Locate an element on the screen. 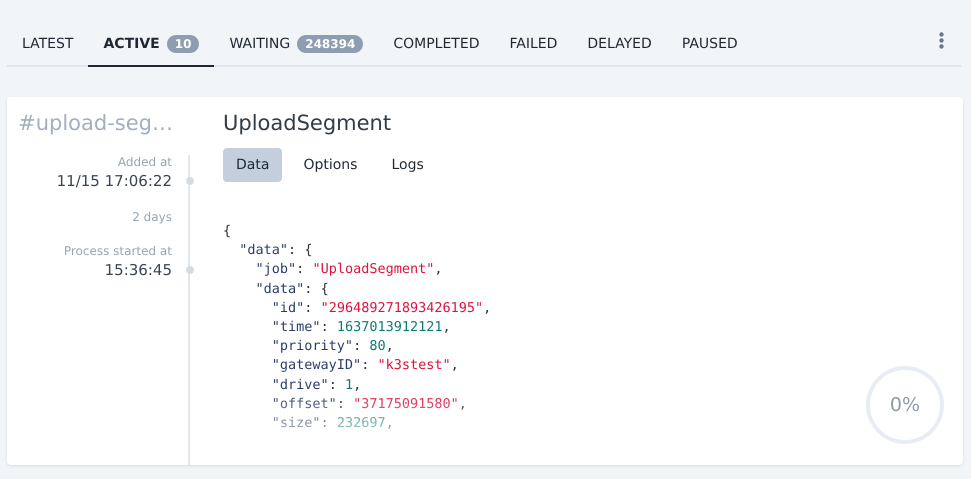 The width and height of the screenshot is (971, 479). code-line: "offset": "37175091580", is located at coordinates (368, 404).